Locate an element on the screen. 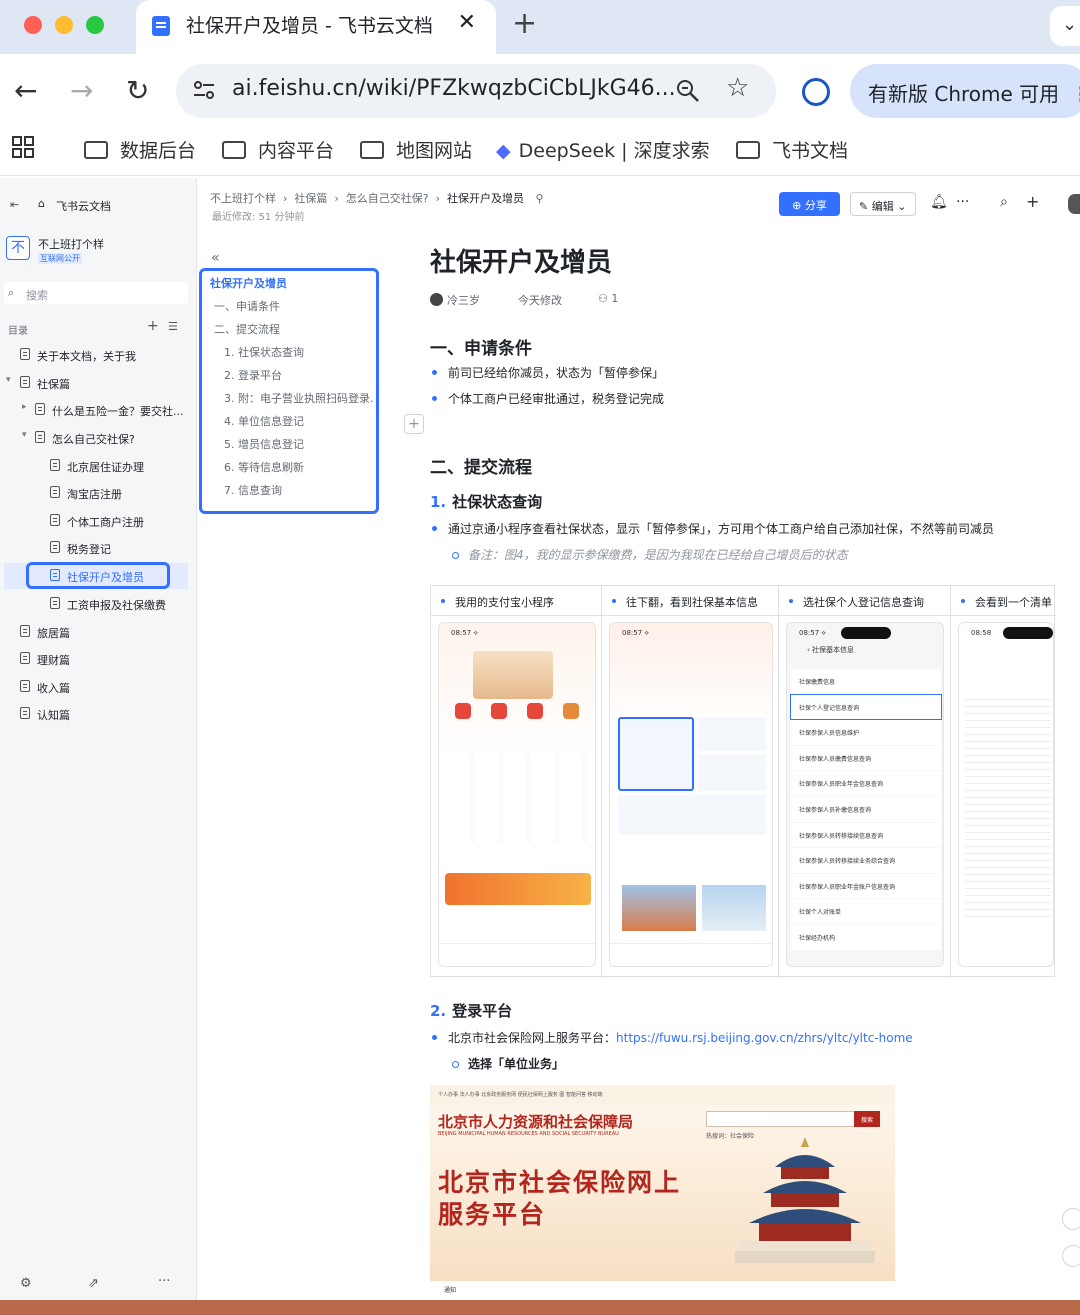  sidebar-item-salary: 工资申报及社保缴费 is located at coordinates (95, 604).